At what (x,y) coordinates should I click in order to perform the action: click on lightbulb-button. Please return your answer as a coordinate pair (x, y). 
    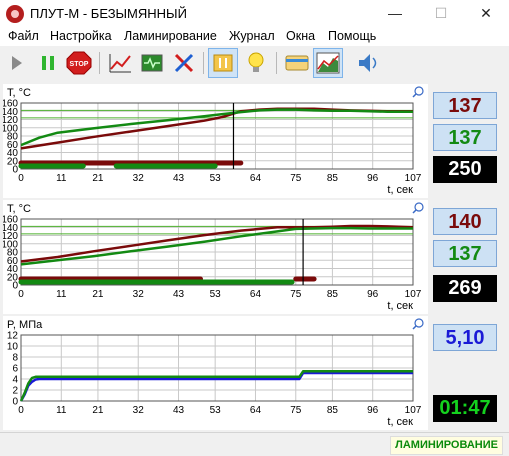
    Looking at the image, I should click on (256, 63).